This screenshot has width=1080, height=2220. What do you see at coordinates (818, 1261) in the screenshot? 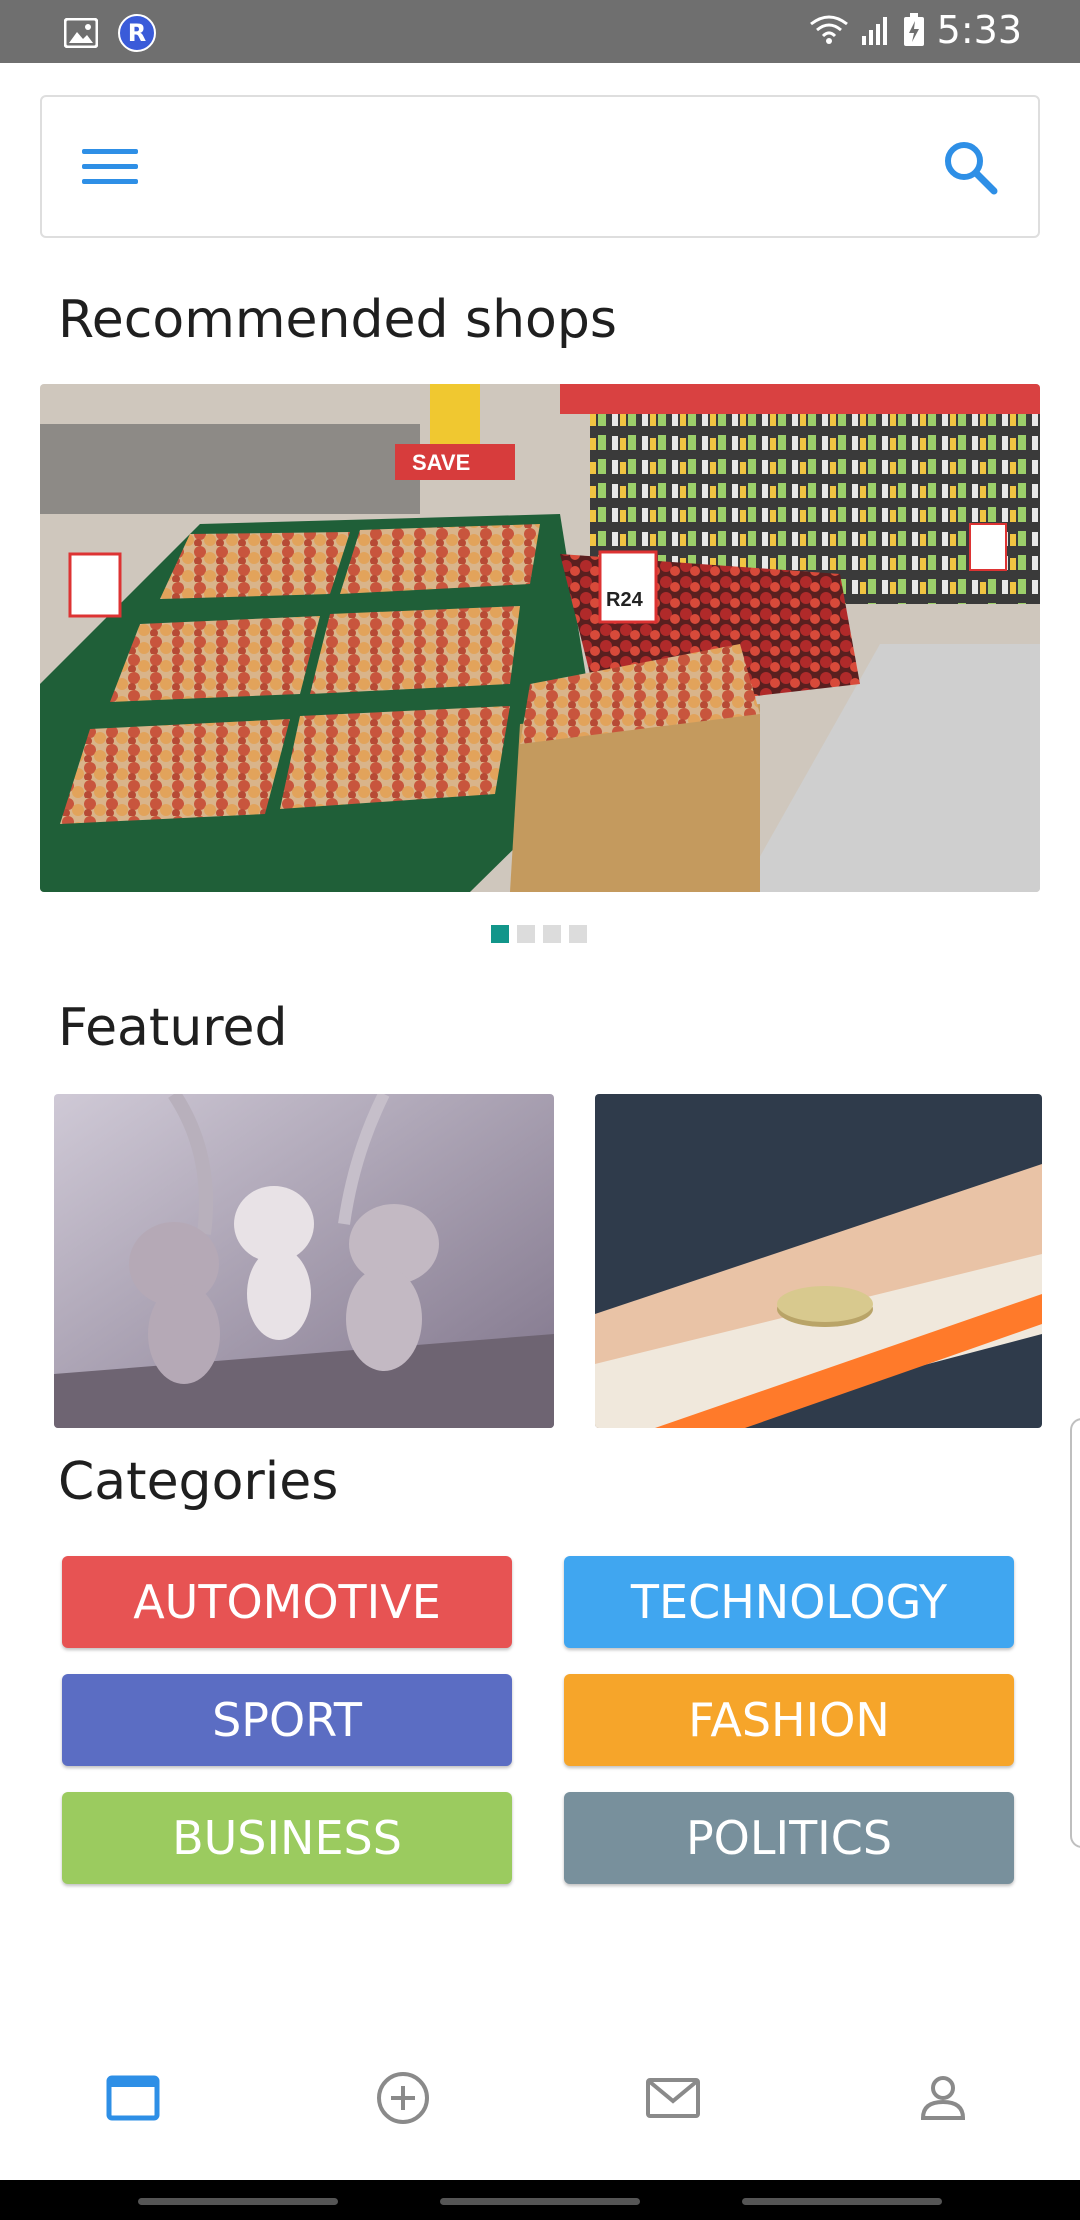
I see `featured-item-receipt` at bounding box center [818, 1261].